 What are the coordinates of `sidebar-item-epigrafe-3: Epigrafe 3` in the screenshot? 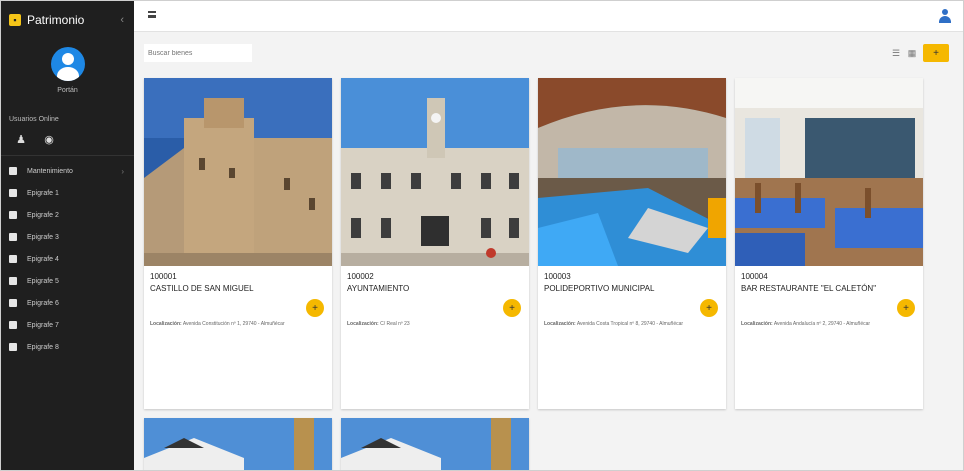 It's located at (67, 237).